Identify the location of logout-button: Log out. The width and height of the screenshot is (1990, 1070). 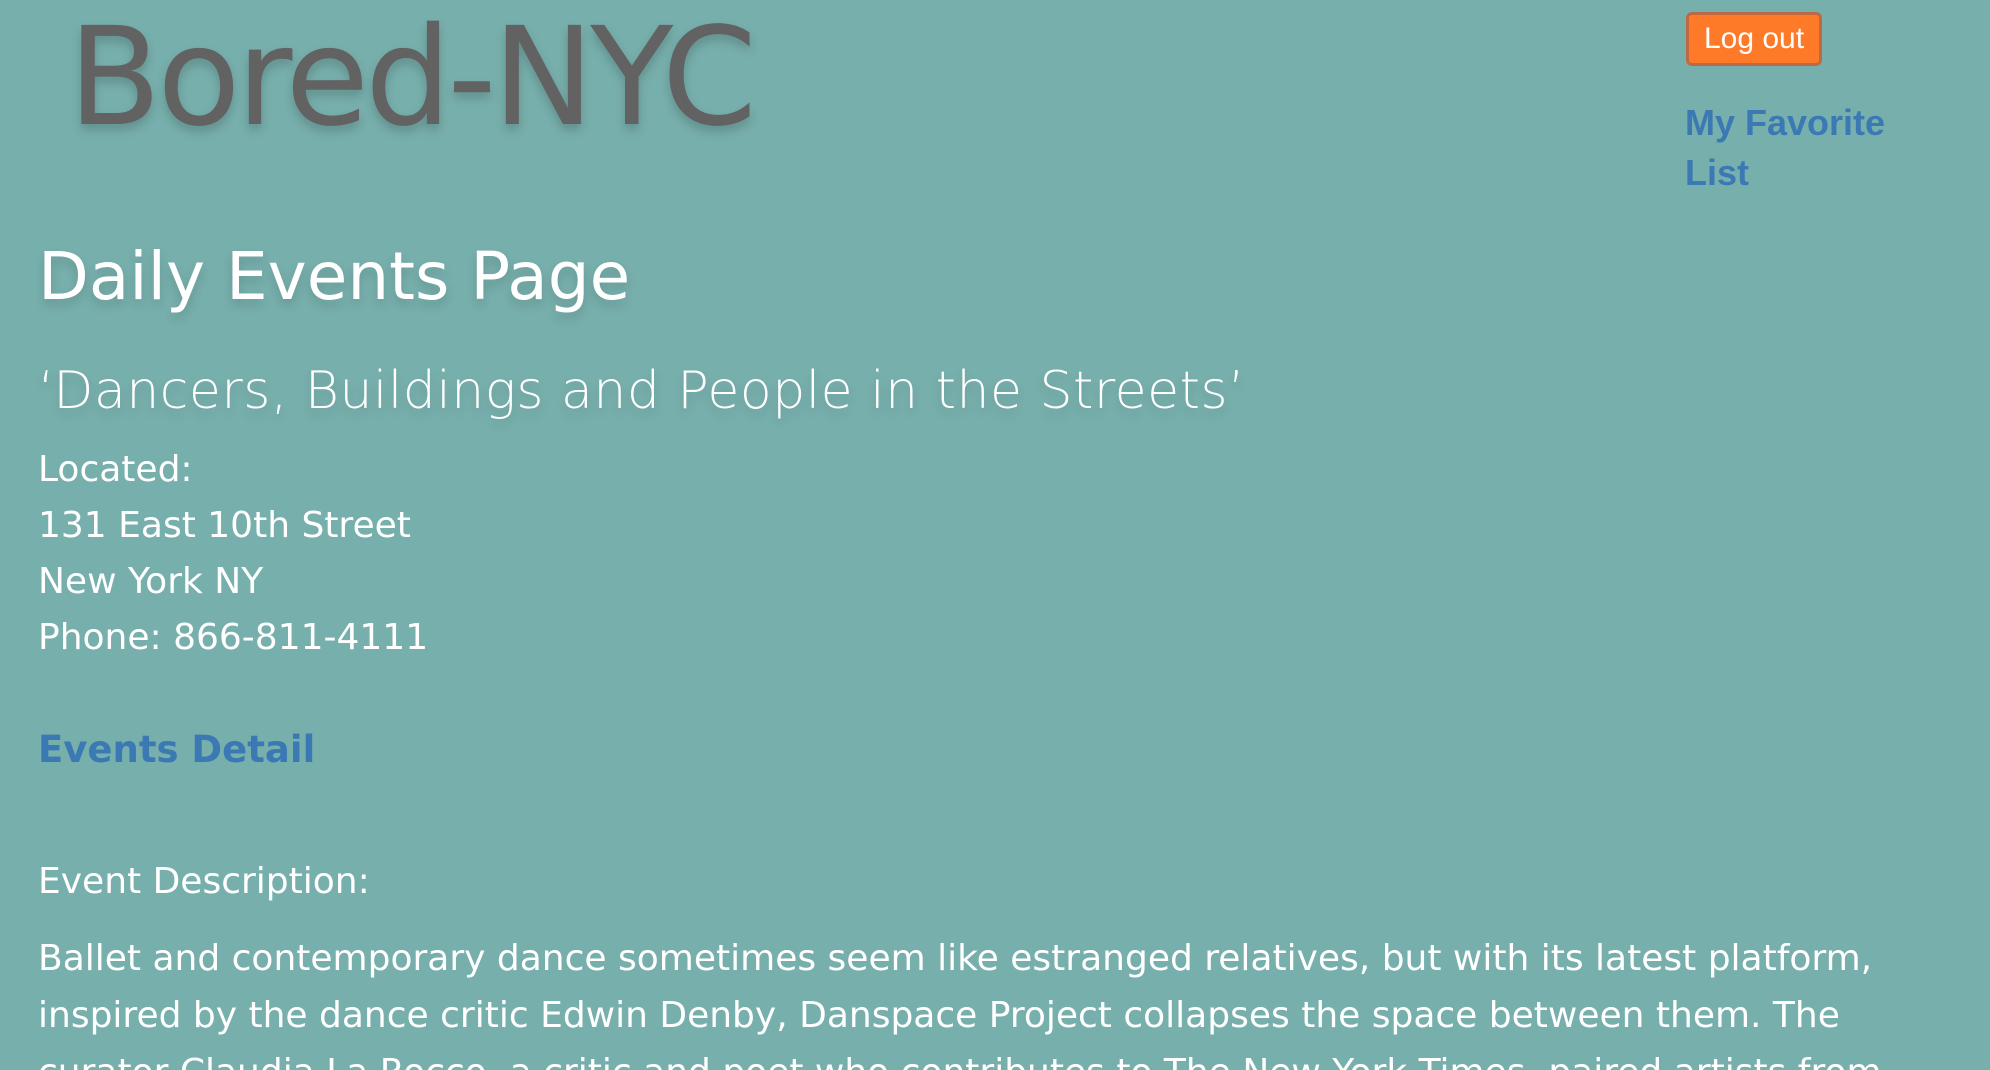
(1754, 39).